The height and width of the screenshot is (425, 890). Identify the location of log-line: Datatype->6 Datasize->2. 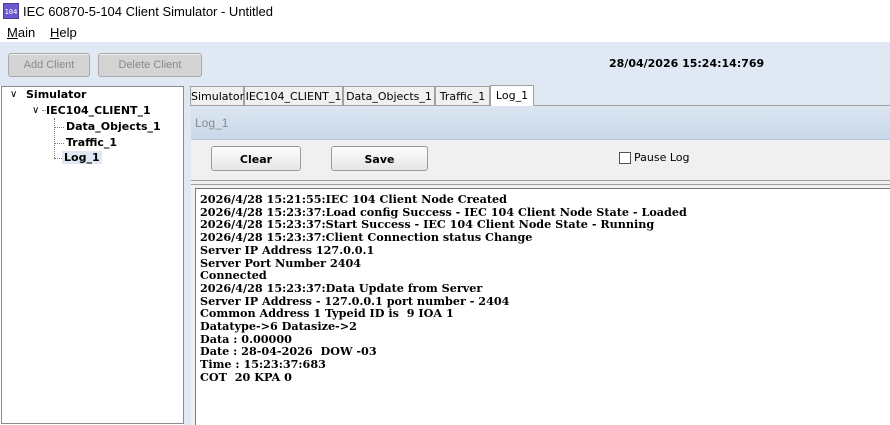
(278, 326).